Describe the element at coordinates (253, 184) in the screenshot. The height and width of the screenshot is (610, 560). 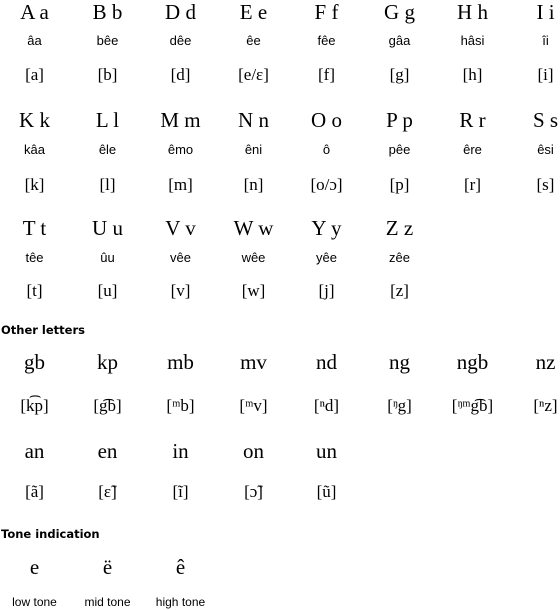
I see `ipa-transcription: [n]` at that location.